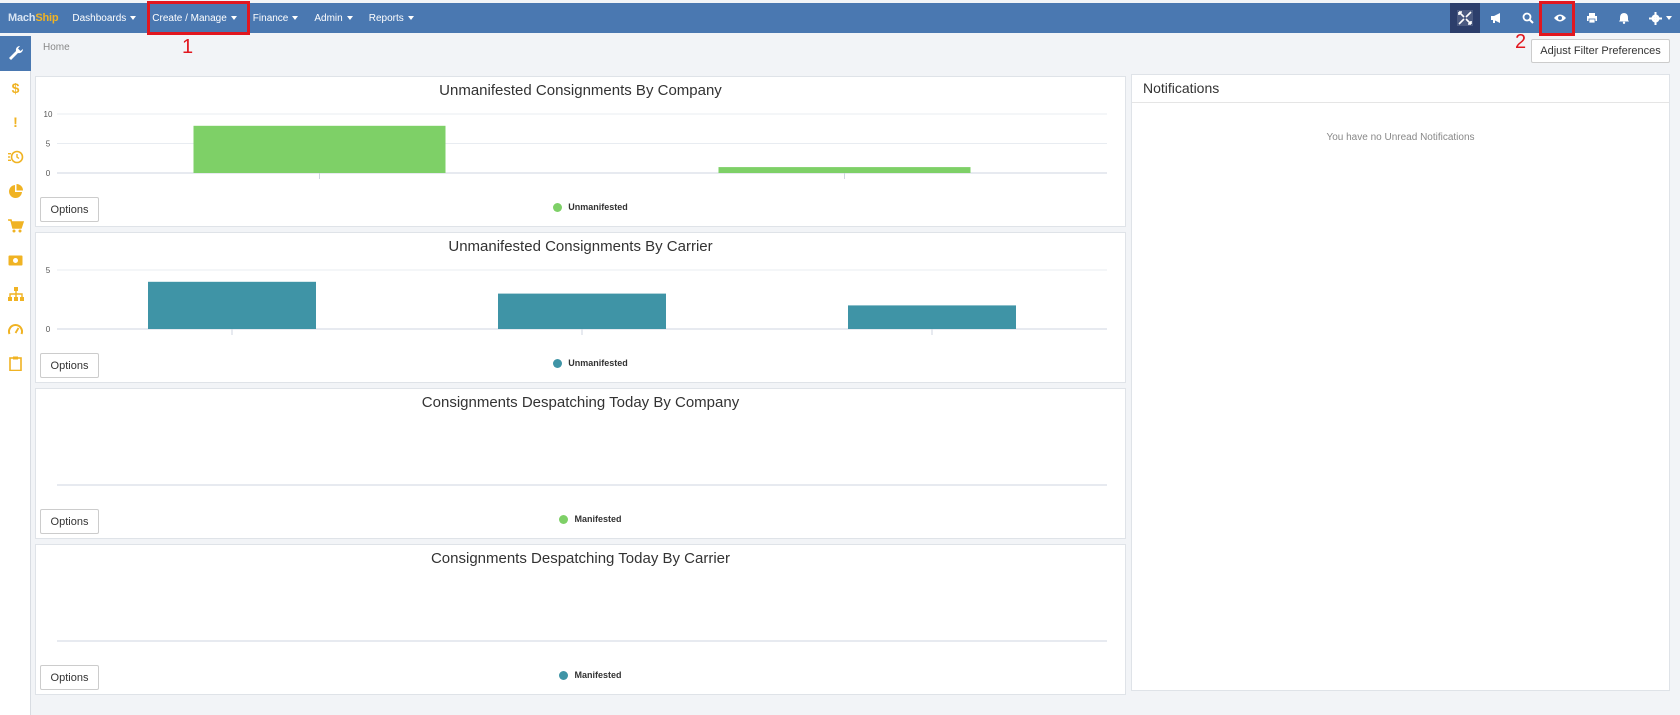 The height and width of the screenshot is (715, 1680). What do you see at coordinates (15, 122) in the screenshot?
I see `exclamation-icon: !` at bounding box center [15, 122].